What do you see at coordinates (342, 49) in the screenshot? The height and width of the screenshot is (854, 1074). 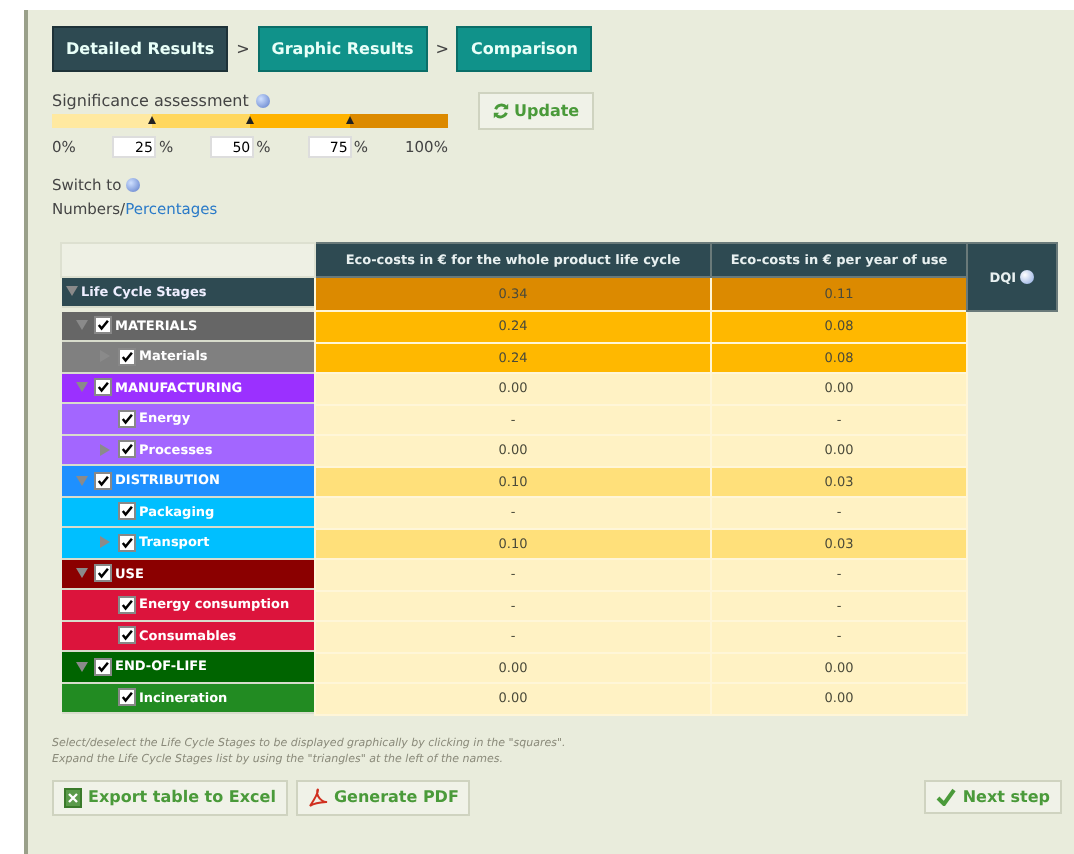 I see `step-tab: Graphic Results` at bounding box center [342, 49].